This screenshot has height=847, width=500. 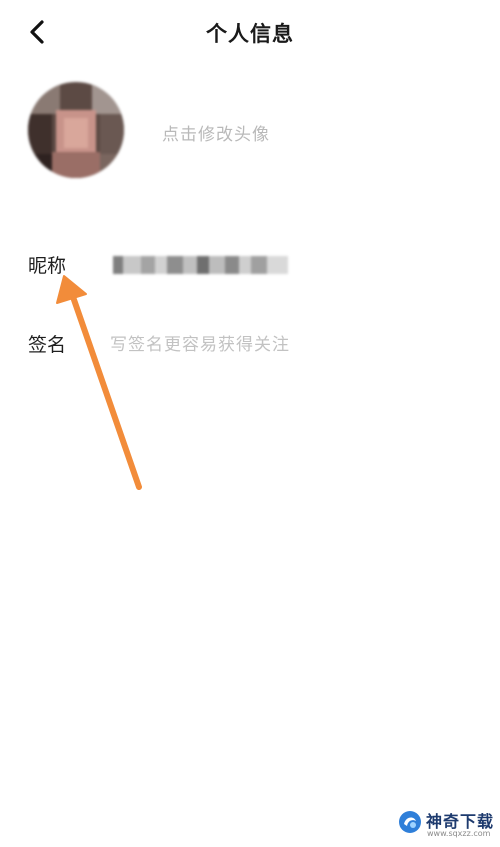 I want to click on page-title: 个人信息, so click(x=250, y=34).